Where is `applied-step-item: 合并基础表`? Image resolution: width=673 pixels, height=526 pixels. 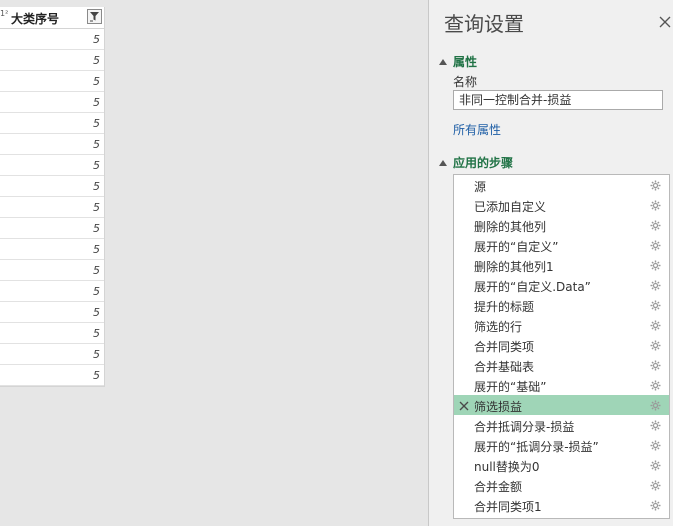
applied-step-item: 合并基础表 is located at coordinates (561, 365).